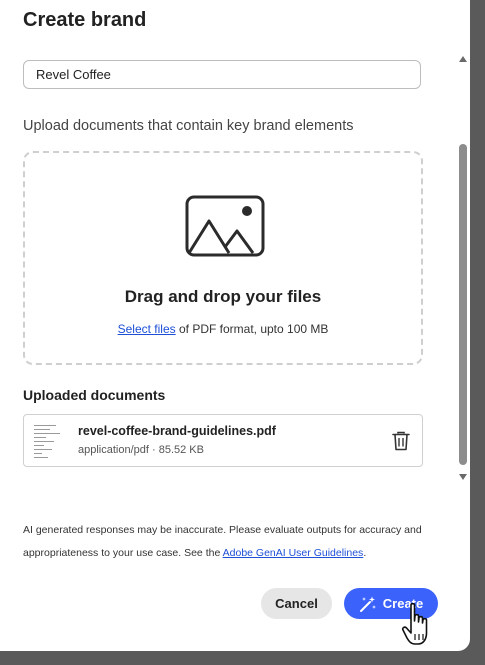 Image resolution: width=485 pixels, height=665 pixels. What do you see at coordinates (414, 623) in the screenshot?
I see `hand-cursor-icon` at bounding box center [414, 623].